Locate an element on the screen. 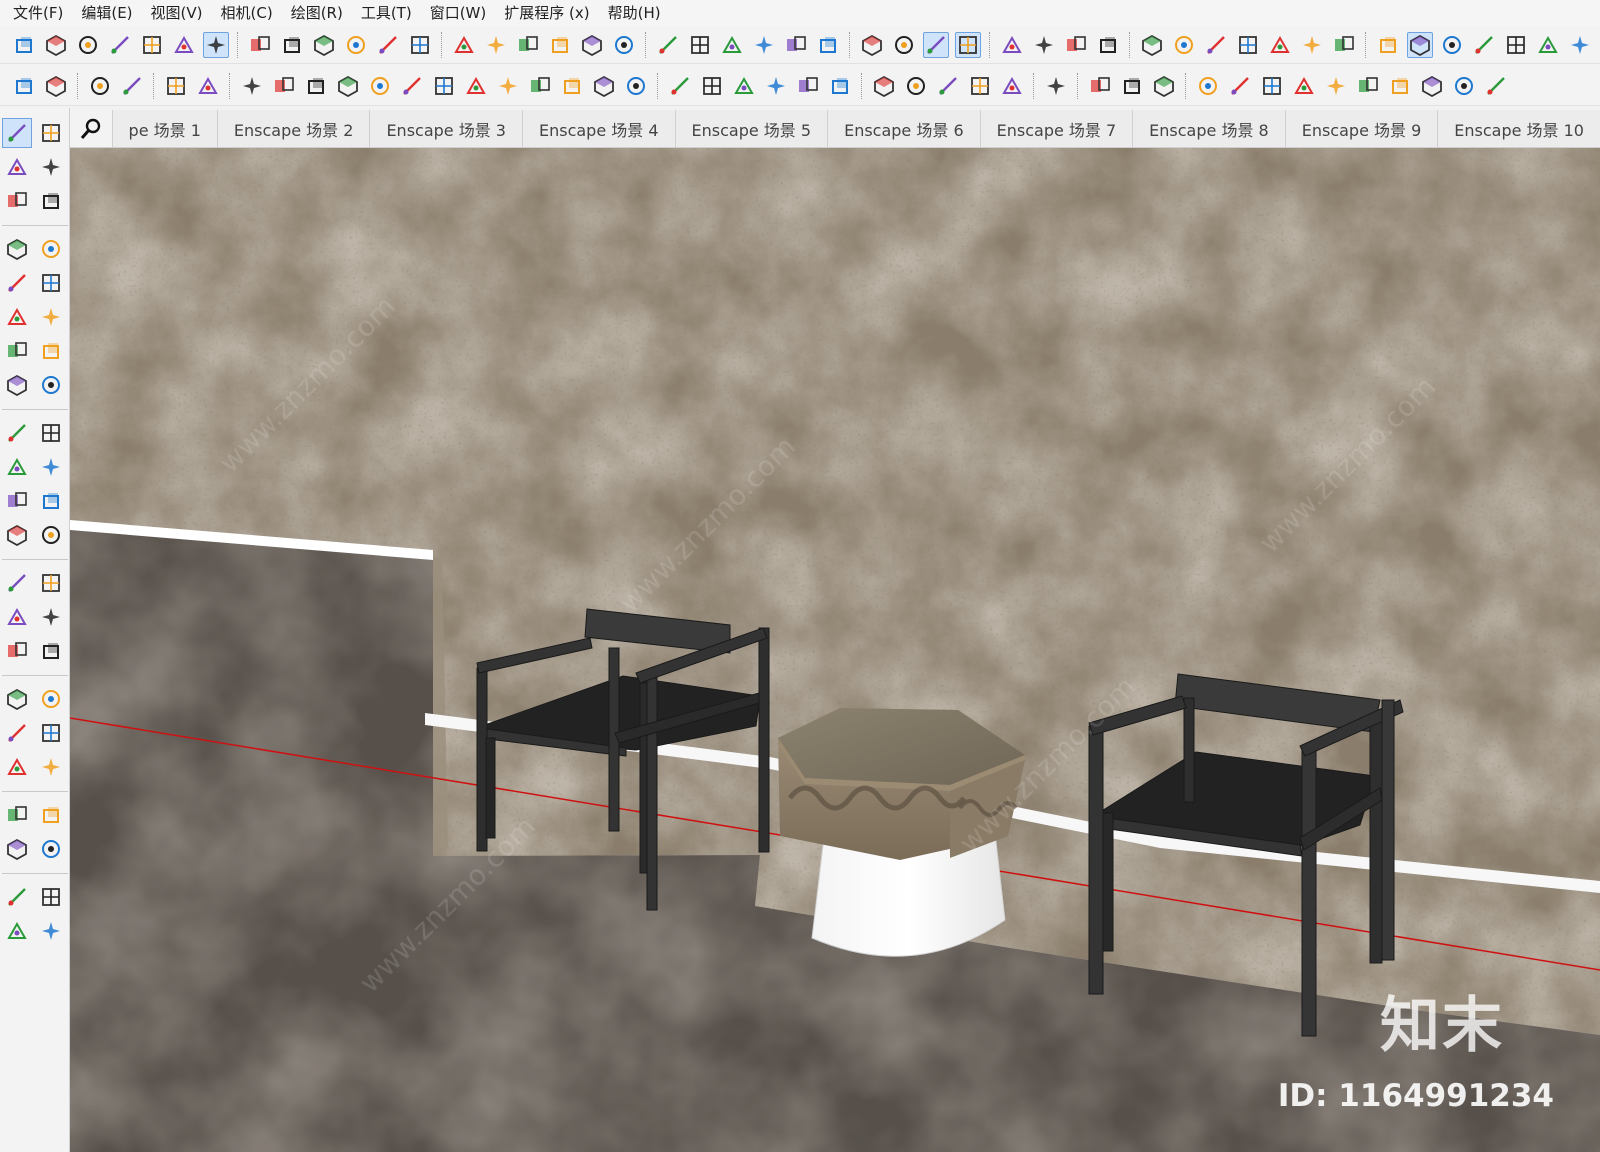 The height and width of the screenshot is (1152, 1600). copy-prop-button is located at coordinates (100, 86).